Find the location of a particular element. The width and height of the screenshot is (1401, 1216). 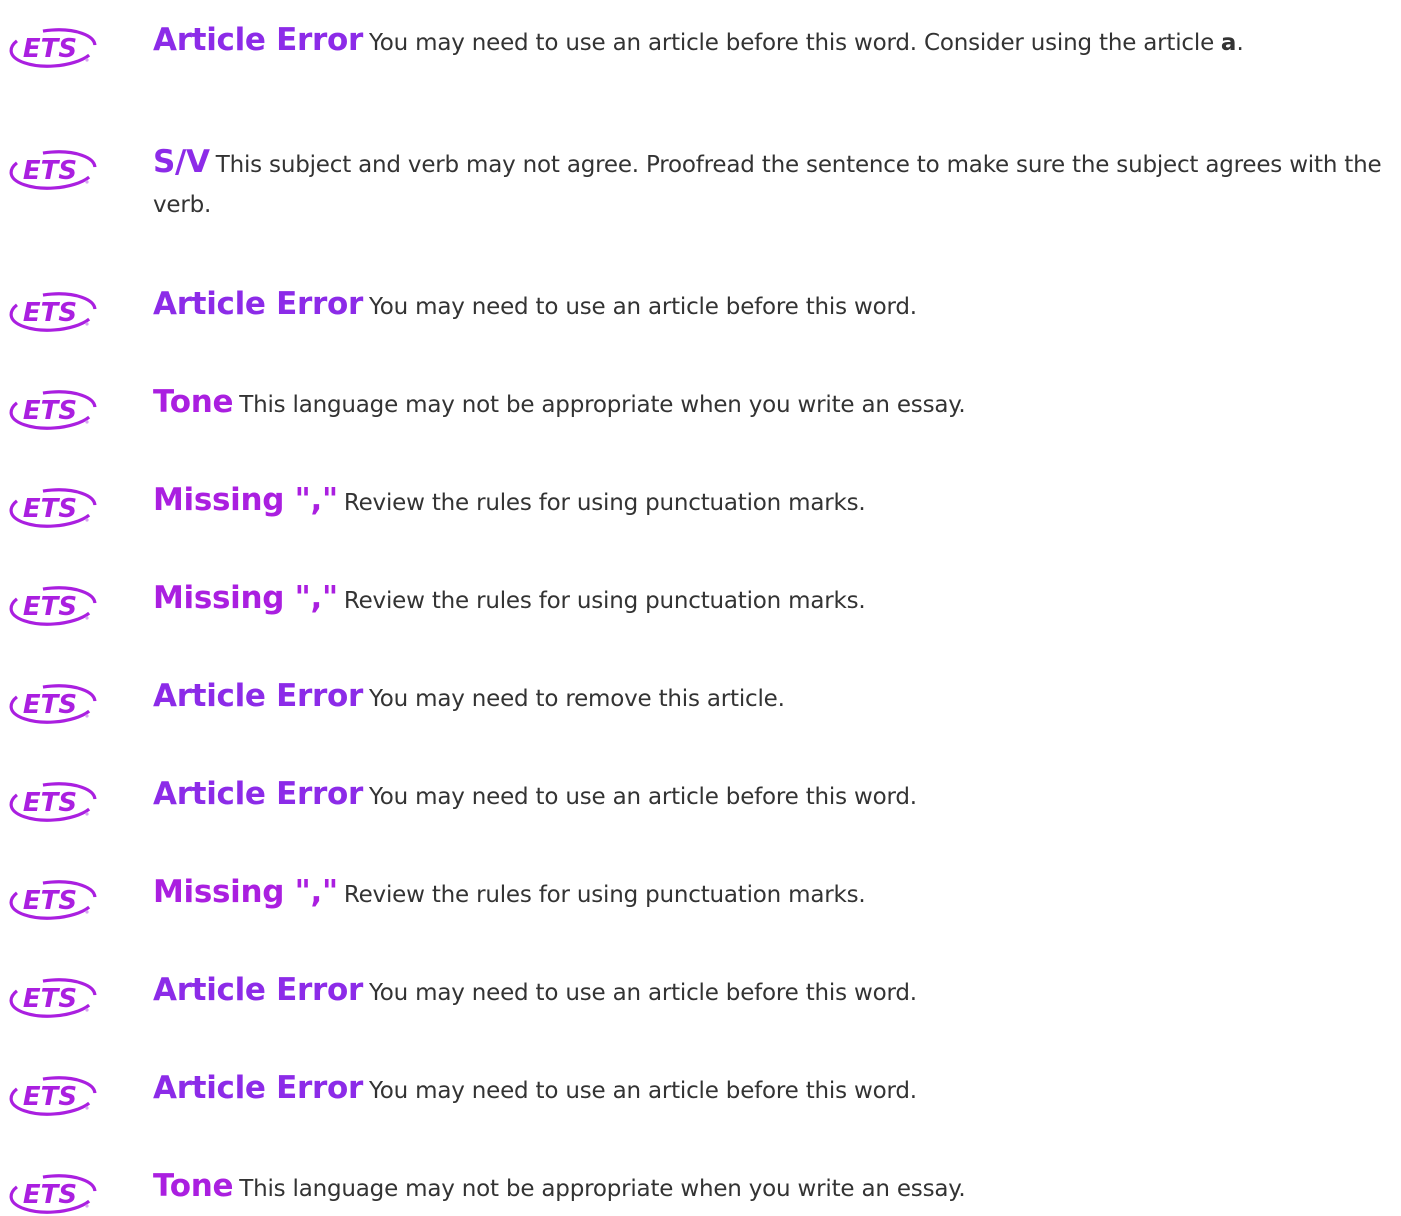

suggested-article: a is located at coordinates (1228, 43).